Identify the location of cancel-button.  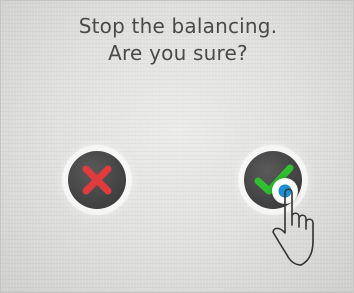
(97, 180).